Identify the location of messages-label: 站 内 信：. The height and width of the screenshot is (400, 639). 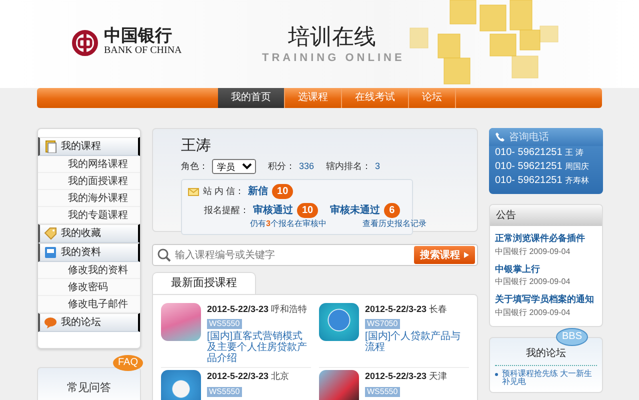
(223, 191).